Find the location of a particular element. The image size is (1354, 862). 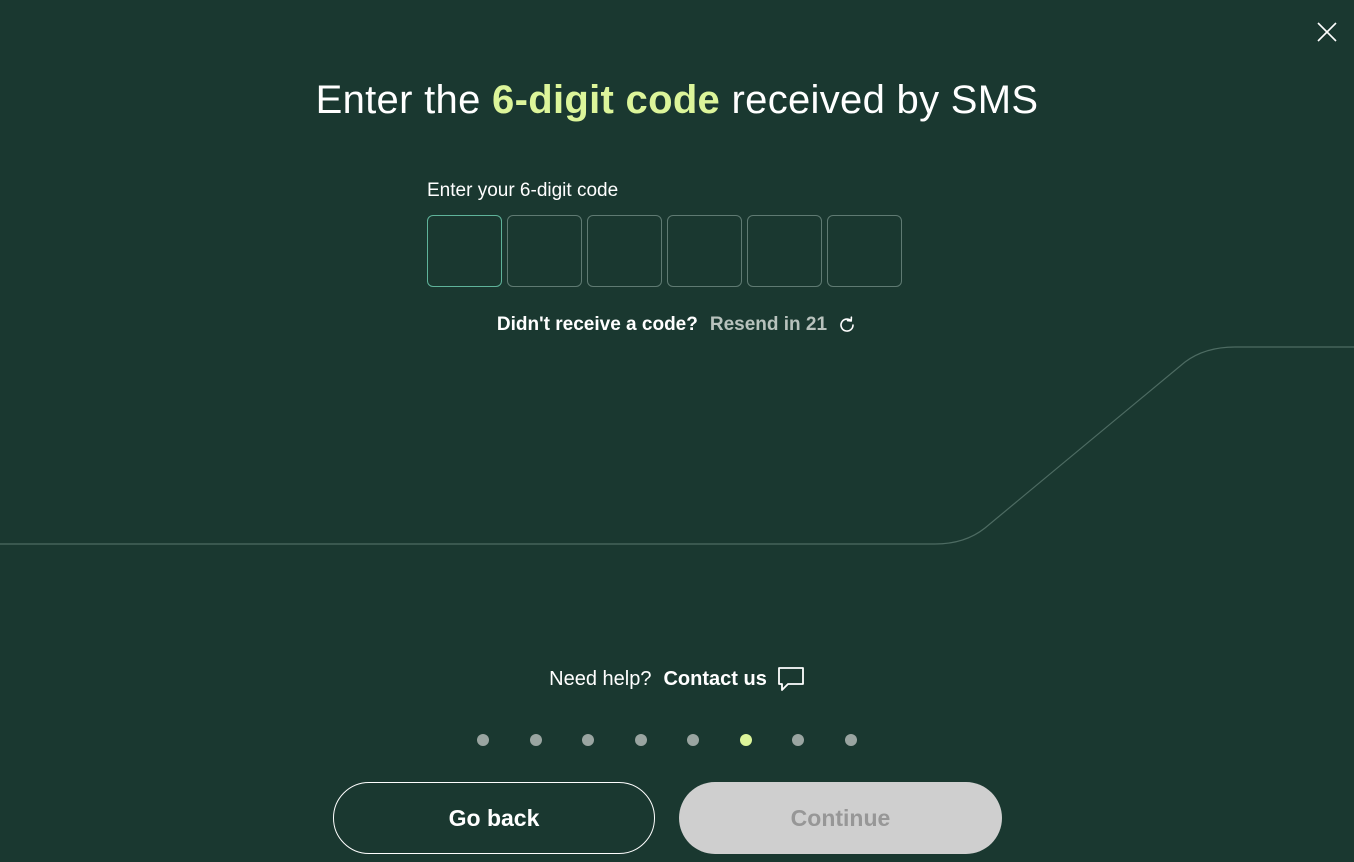

continue-button: Continue is located at coordinates (840, 818).